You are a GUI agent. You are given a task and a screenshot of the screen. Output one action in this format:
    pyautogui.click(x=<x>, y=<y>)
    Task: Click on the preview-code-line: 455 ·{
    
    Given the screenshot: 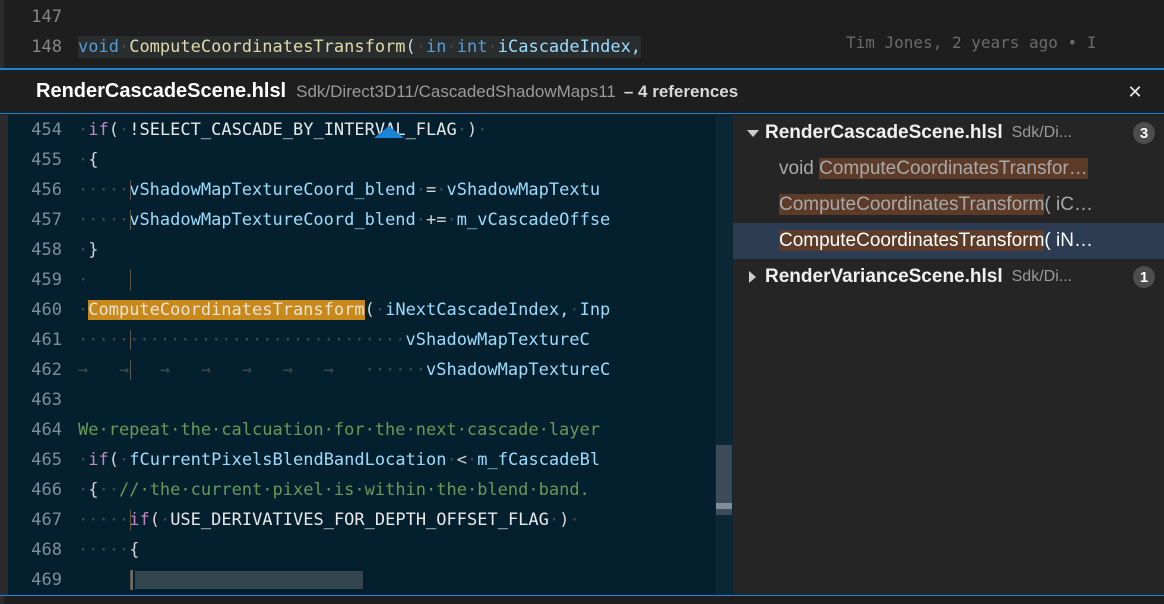 What is the action you would take?
    pyautogui.click(x=368, y=160)
    